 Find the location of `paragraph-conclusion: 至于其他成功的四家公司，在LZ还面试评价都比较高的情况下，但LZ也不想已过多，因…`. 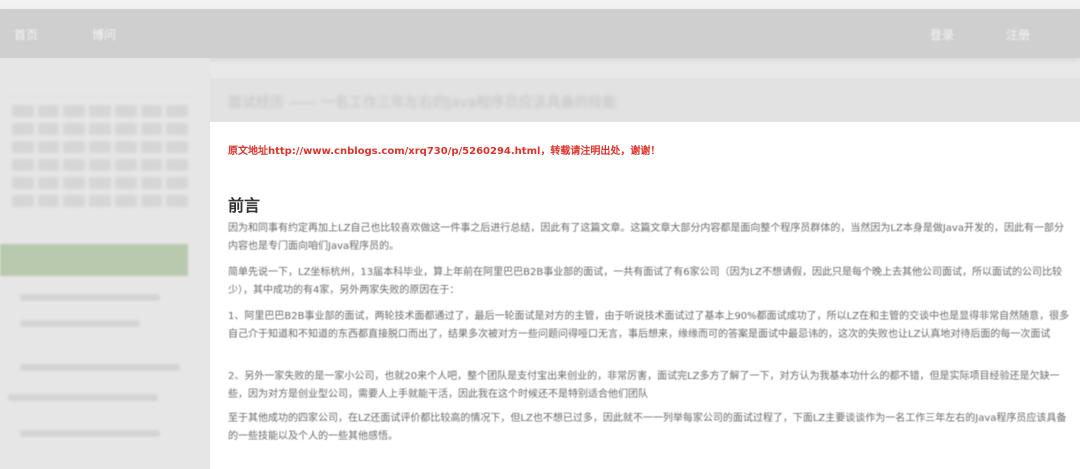

paragraph-conclusion: 至于其他成功的四家公司，在LZ还面试评价都比较高的情况下，但LZ也不想已过多，因… is located at coordinates (647, 427).